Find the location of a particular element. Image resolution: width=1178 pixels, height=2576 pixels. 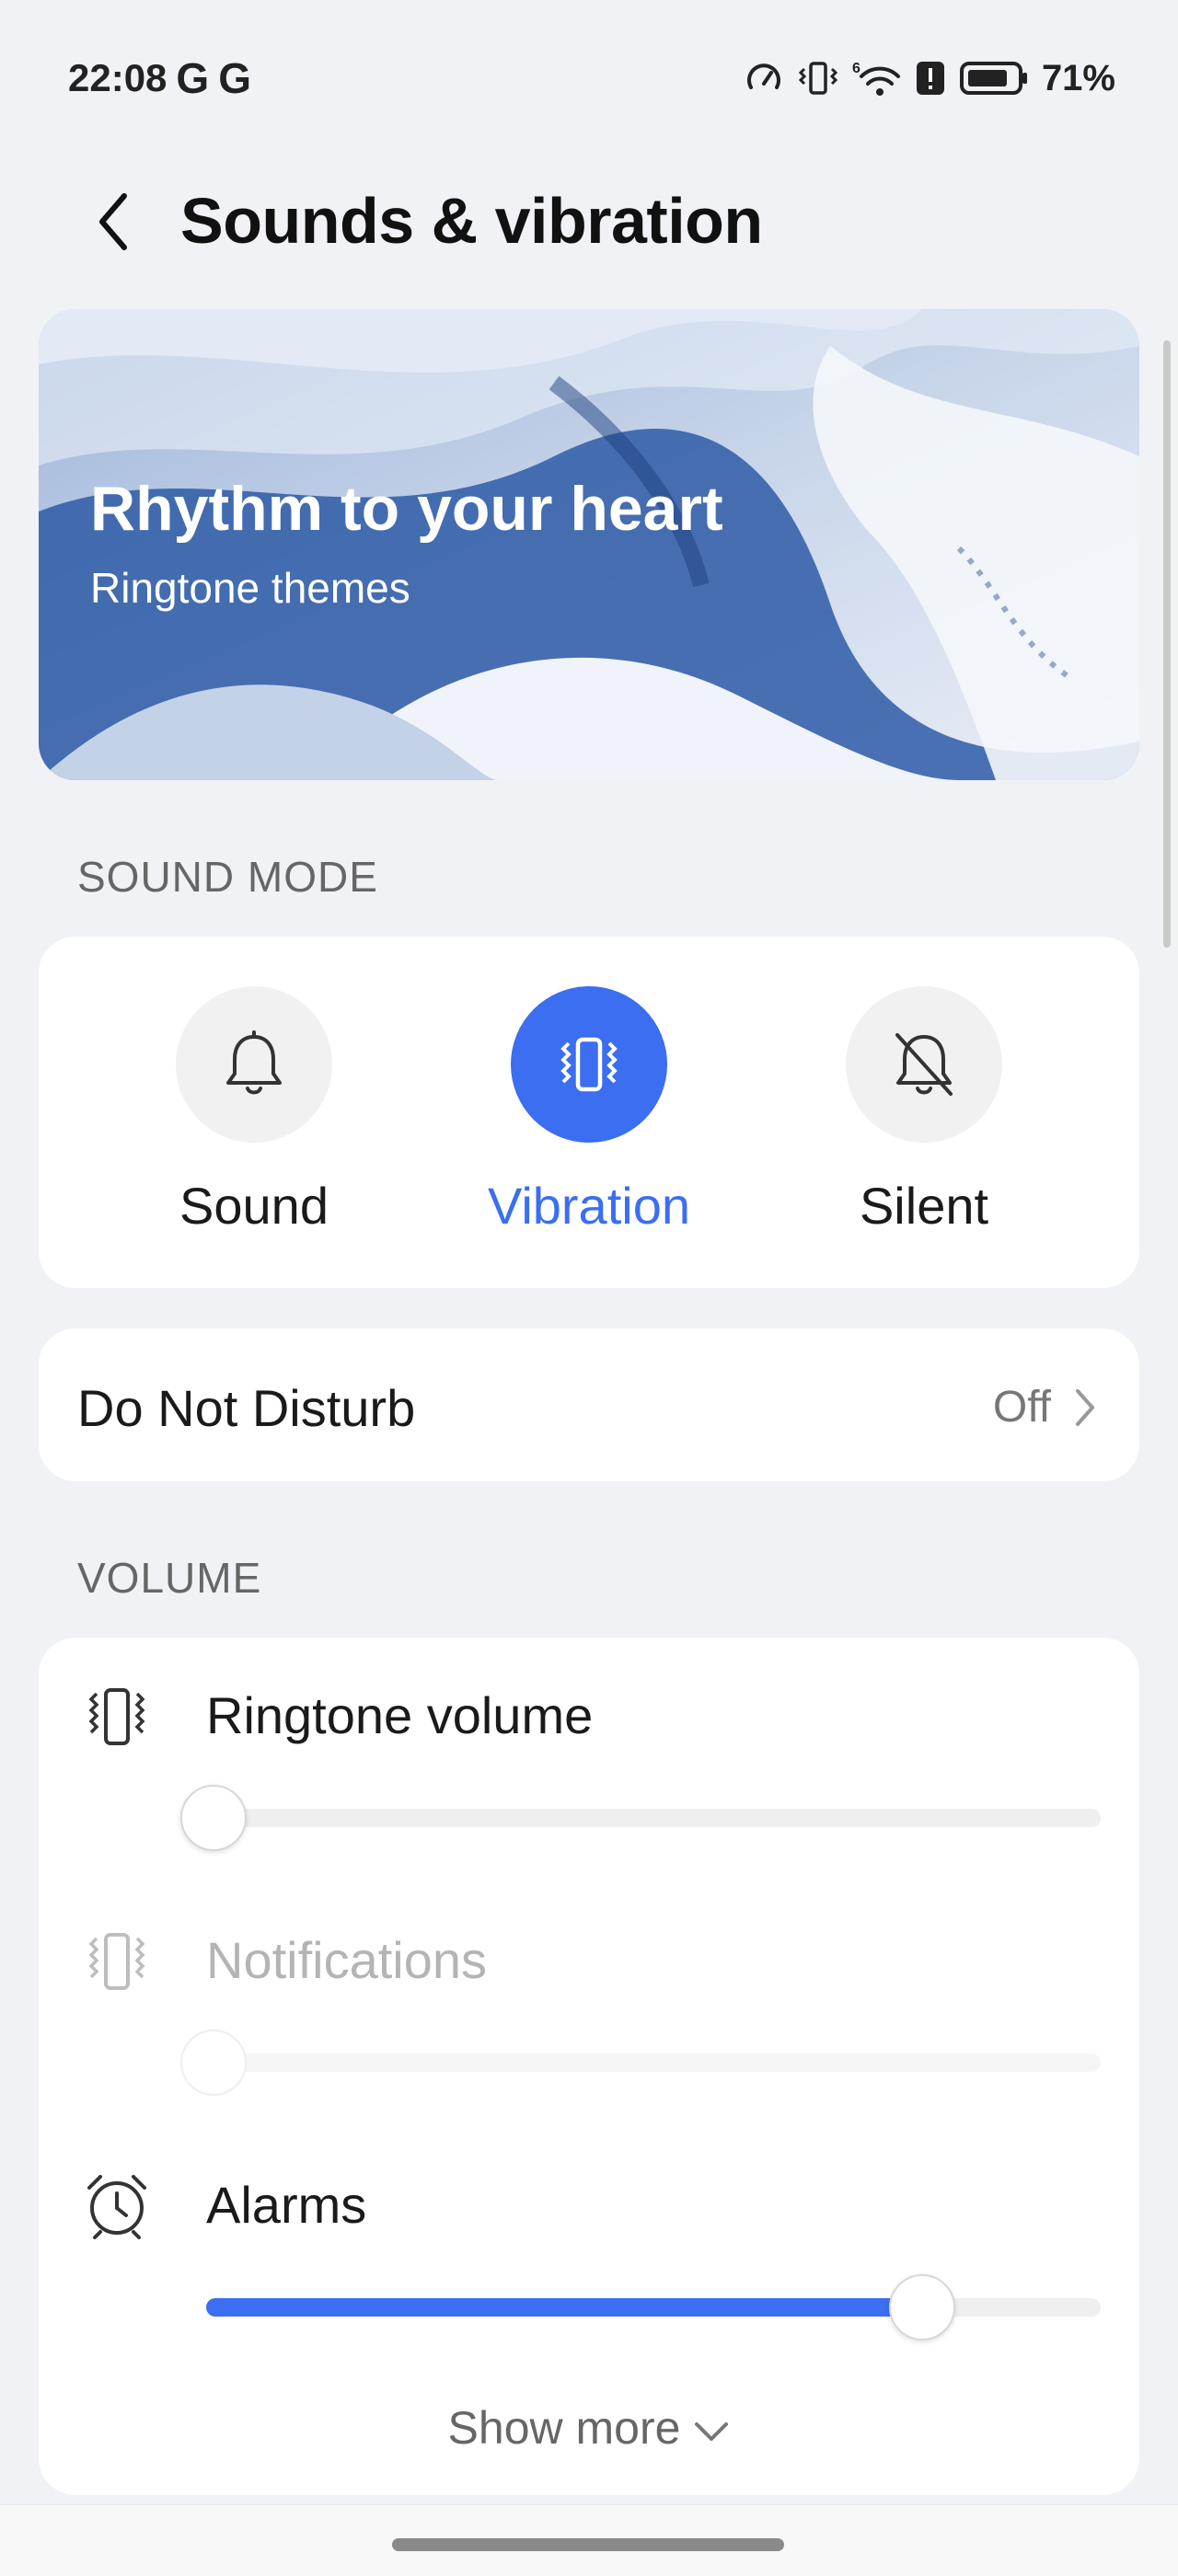

notifications-volume-label: Notifications is located at coordinates (347, 1960).